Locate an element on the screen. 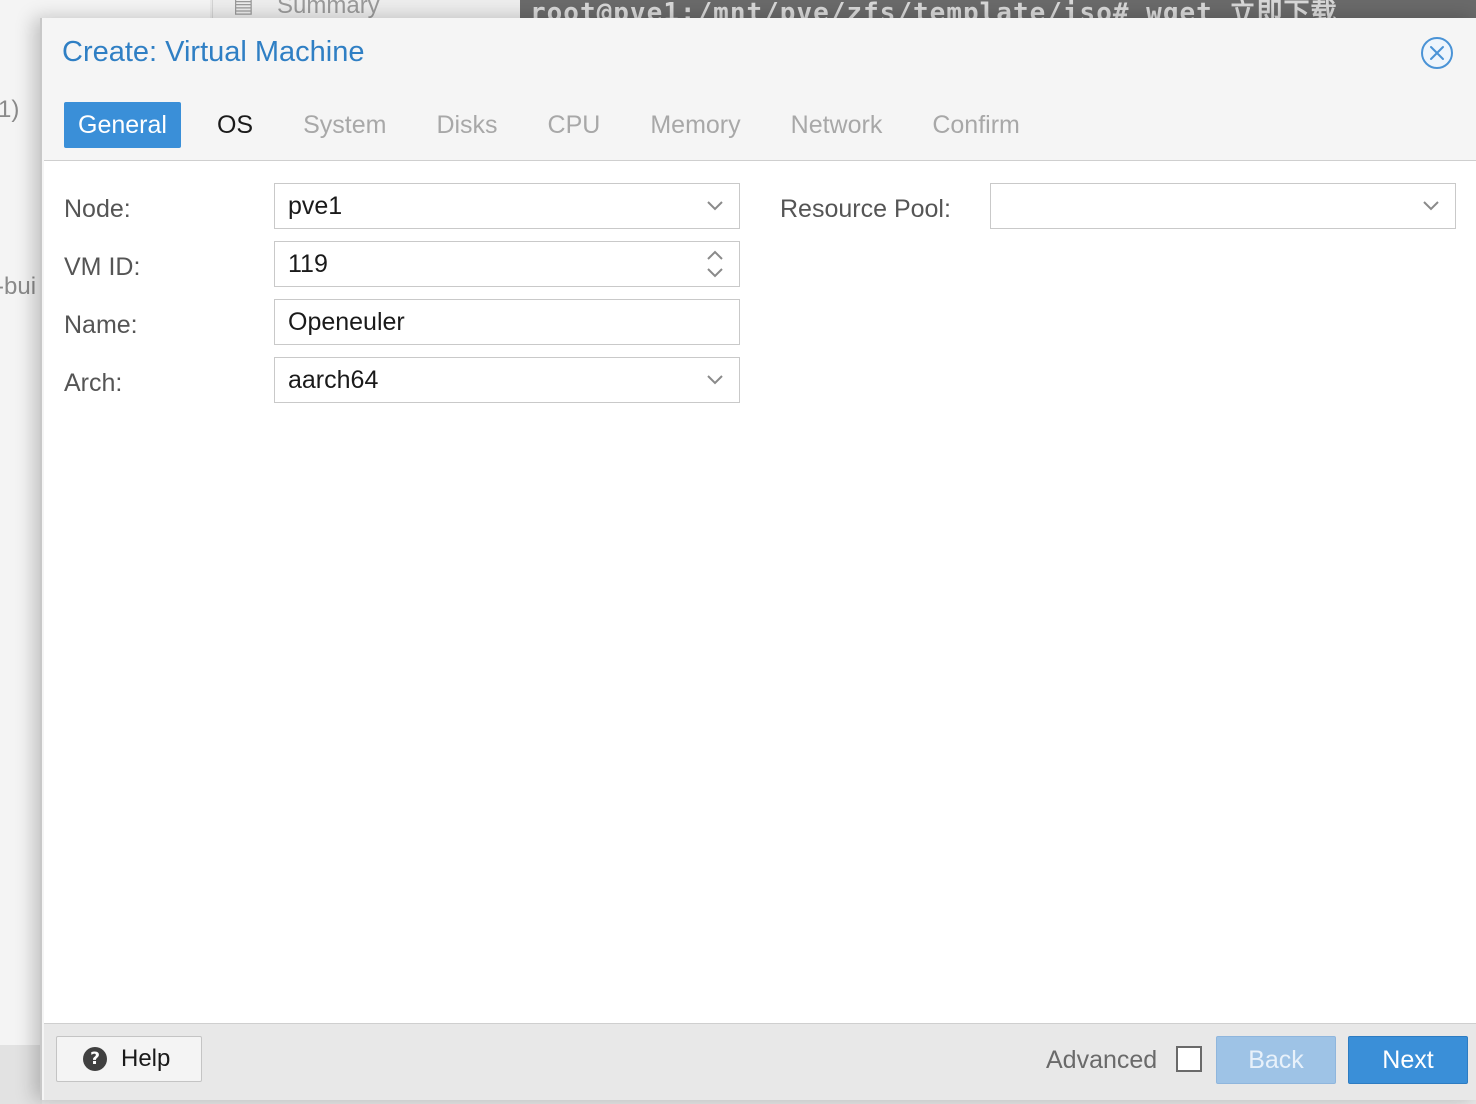  node-value: pve1 is located at coordinates (315, 206).